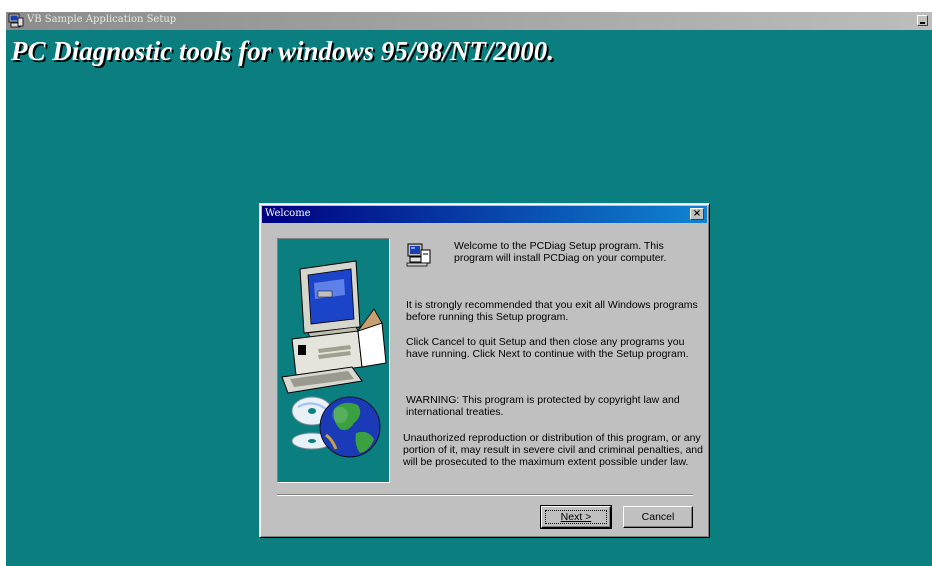 Image resolution: width=932 pixels, height=566 pixels. I want to click on cancel-button: Cancel, so click(658, 517).